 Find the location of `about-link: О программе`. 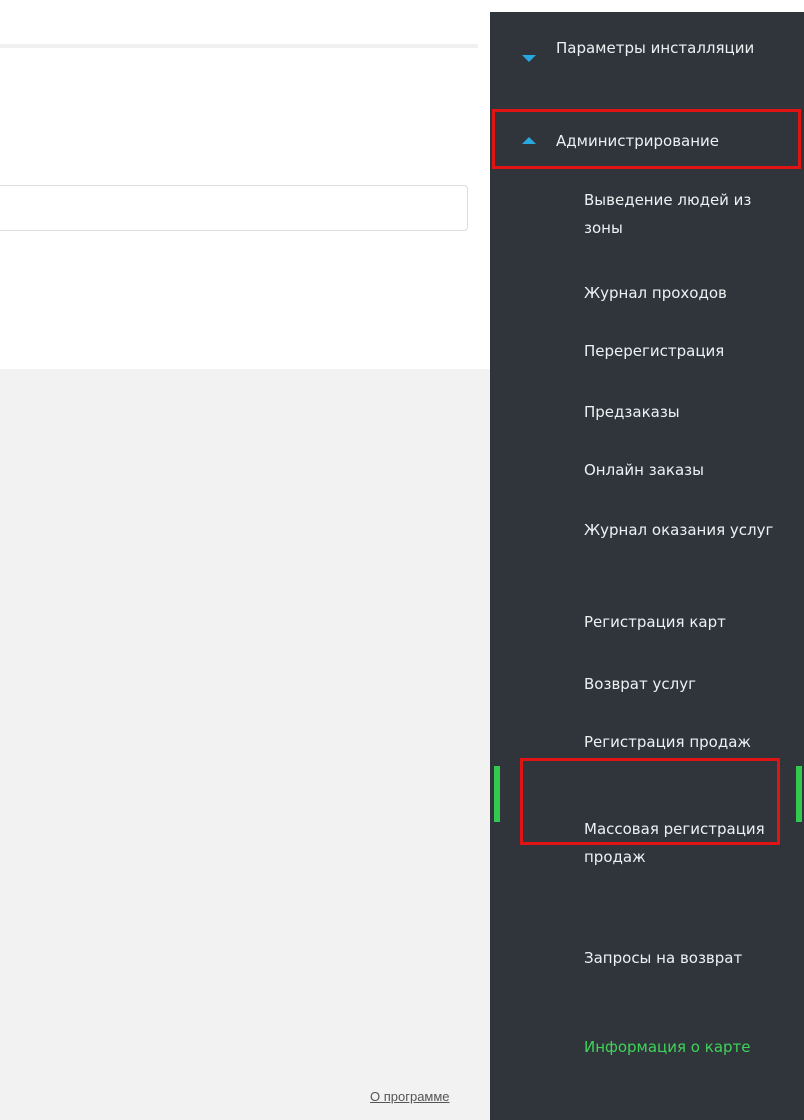

about-link: О программе is located at coordinates (410, 1096).